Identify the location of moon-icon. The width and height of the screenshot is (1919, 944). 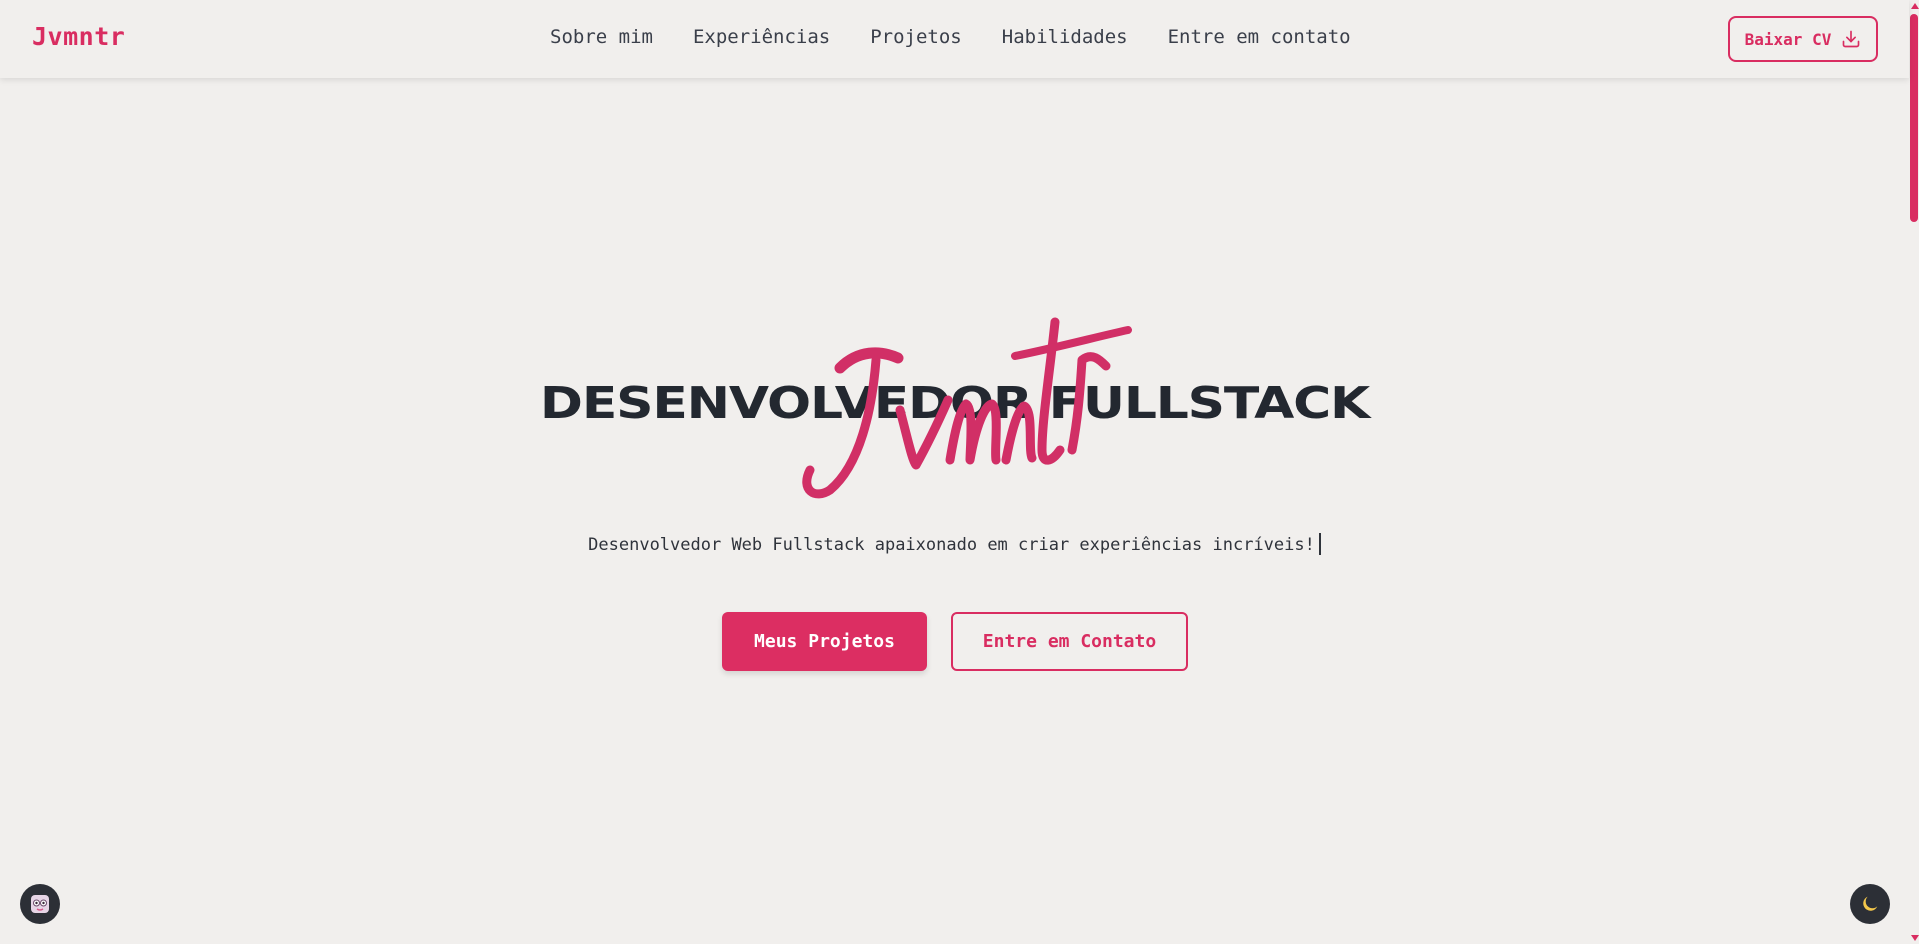
(1870, 903).